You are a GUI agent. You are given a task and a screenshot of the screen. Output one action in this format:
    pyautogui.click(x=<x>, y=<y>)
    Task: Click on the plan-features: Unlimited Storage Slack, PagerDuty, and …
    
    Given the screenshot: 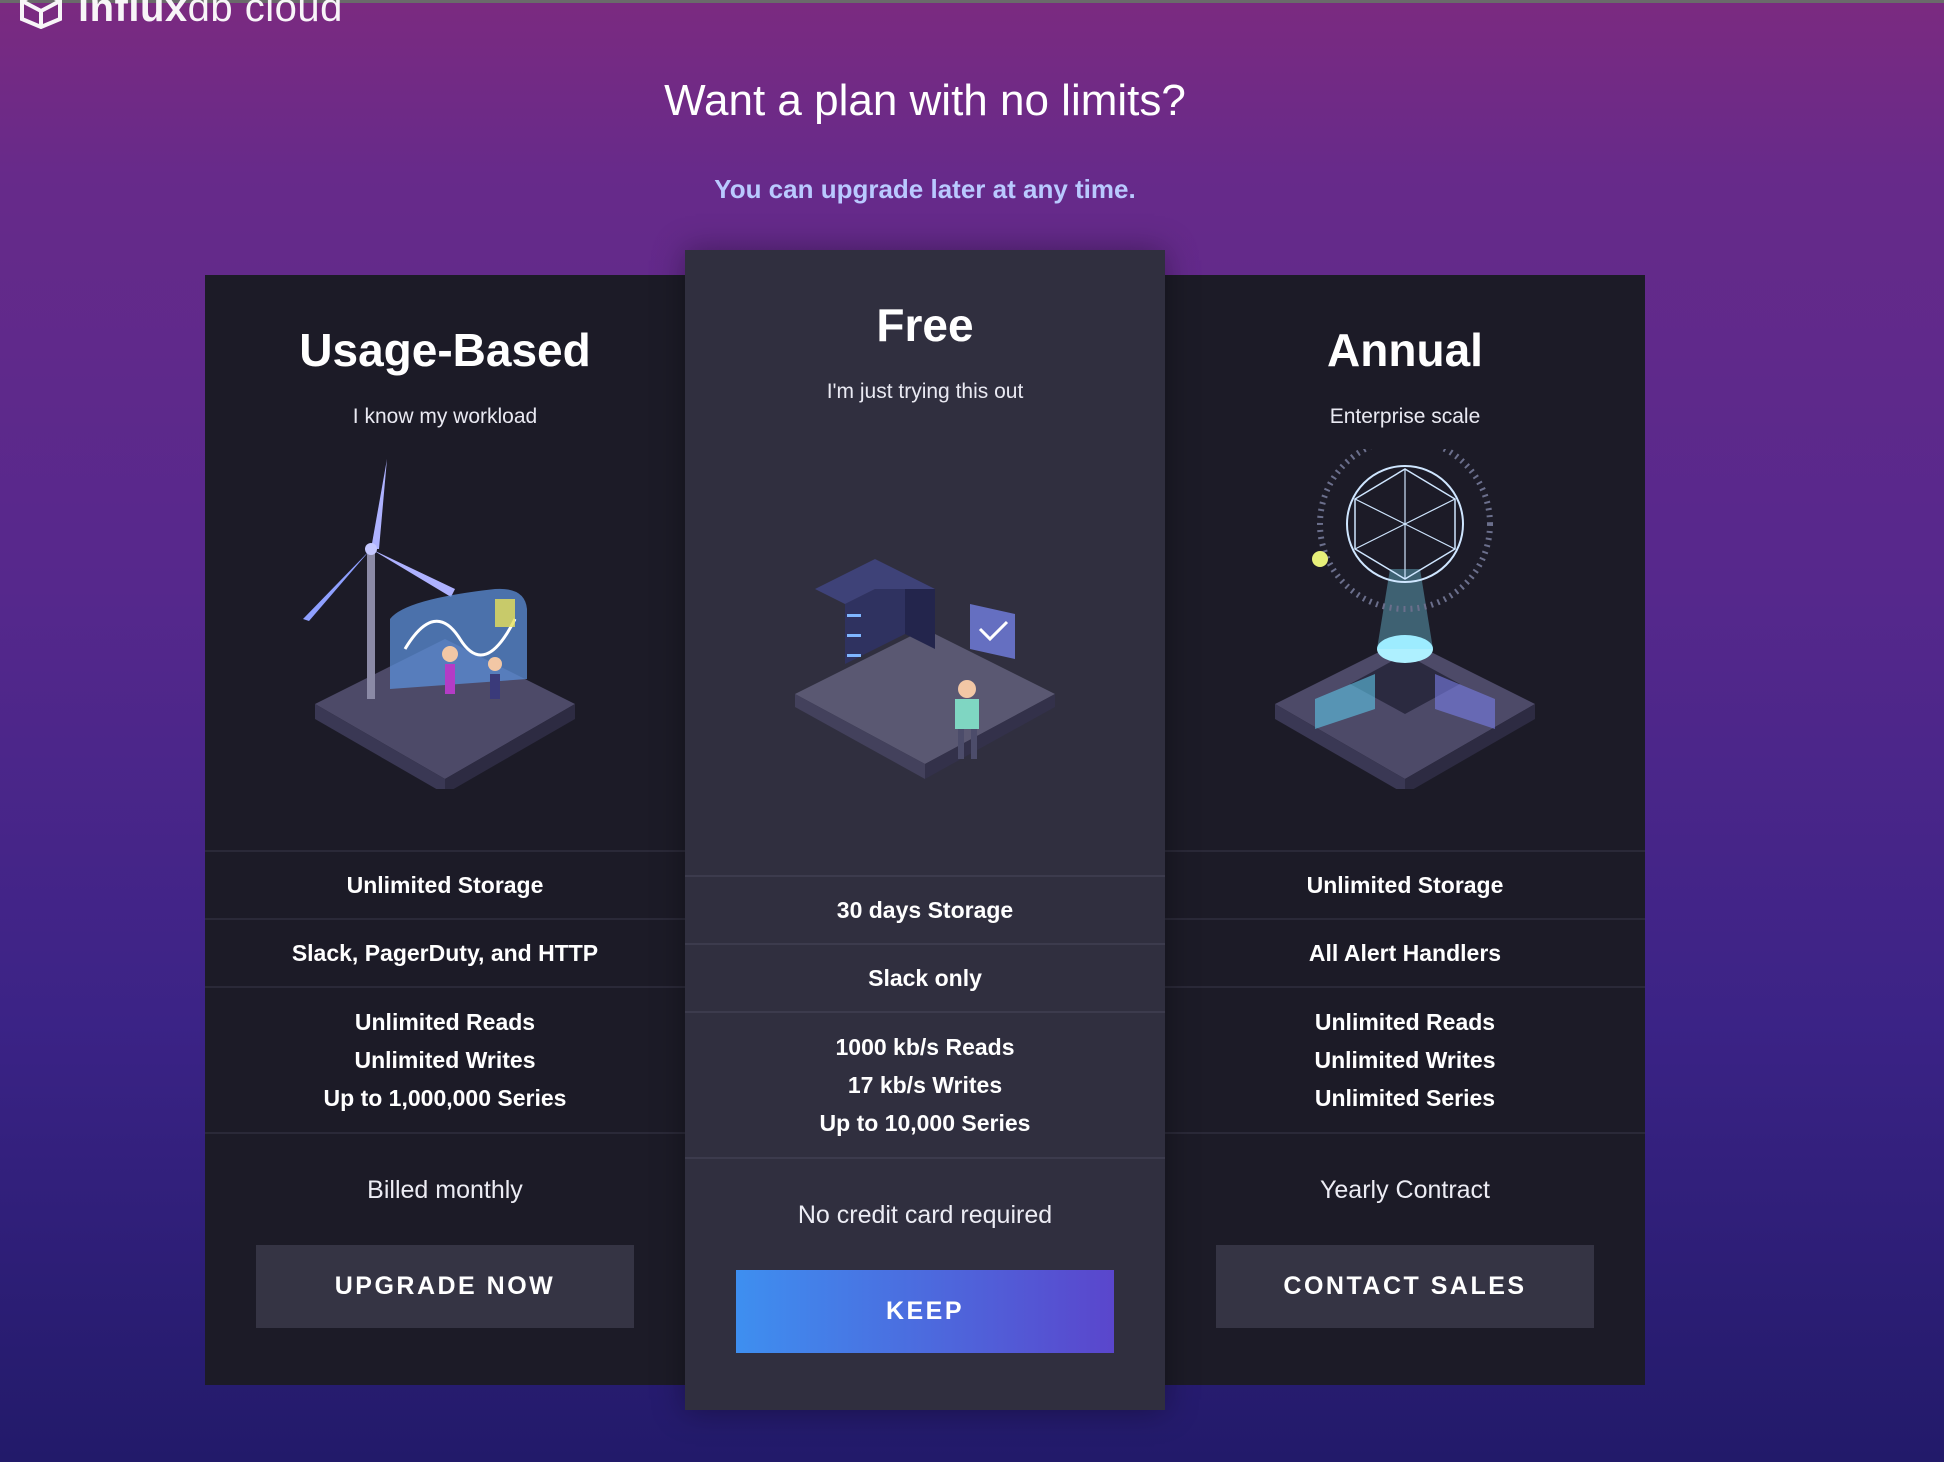 What is the action you would take?
    pyautogui.click(x=445, y=1089)
    